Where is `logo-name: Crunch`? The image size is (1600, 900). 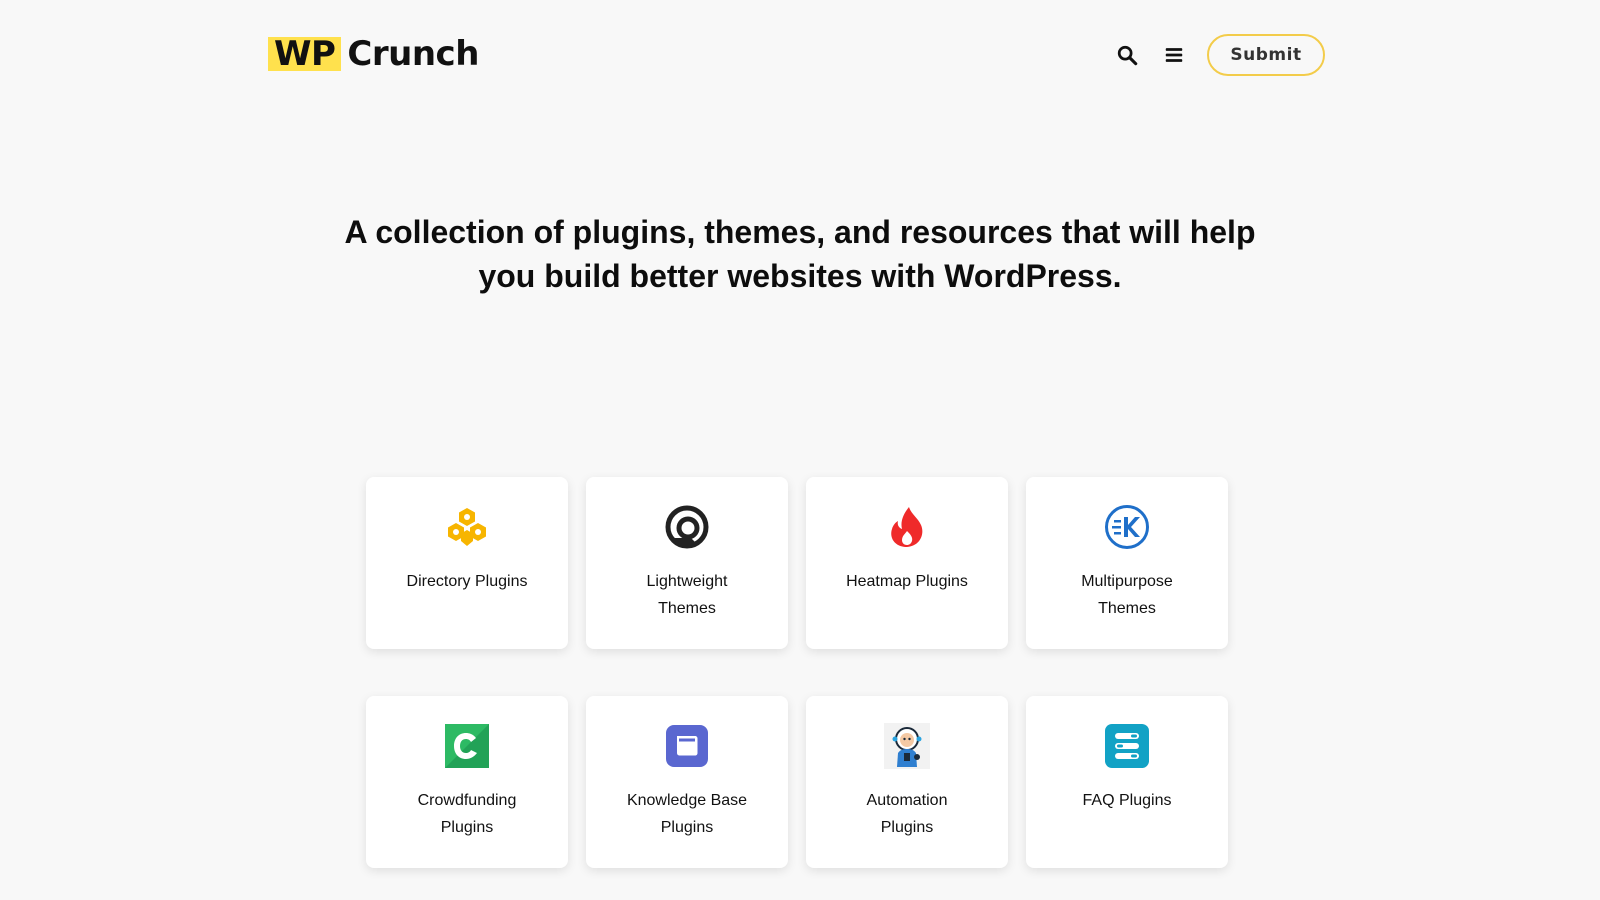
logo-name: Crunch is located at coordinates (413, 54).